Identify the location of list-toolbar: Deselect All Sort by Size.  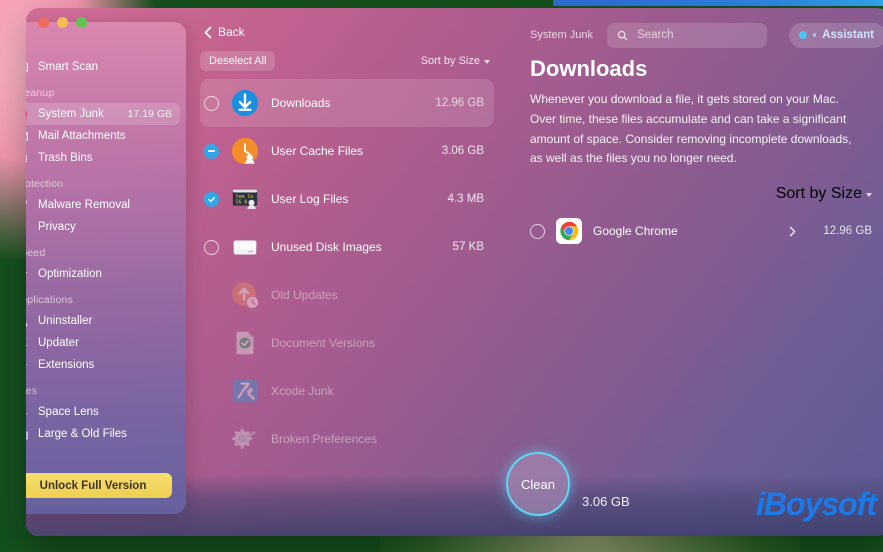
(347, 61).